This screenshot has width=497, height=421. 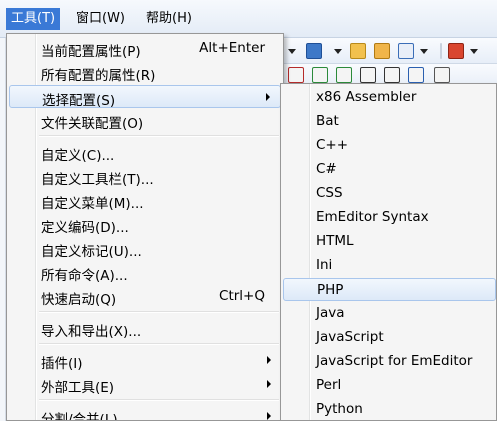 What do you see at coordinates (33, 19) in the screenshot?
I see `menu-tools: 工具(T)` at bounding box center [33, 19].